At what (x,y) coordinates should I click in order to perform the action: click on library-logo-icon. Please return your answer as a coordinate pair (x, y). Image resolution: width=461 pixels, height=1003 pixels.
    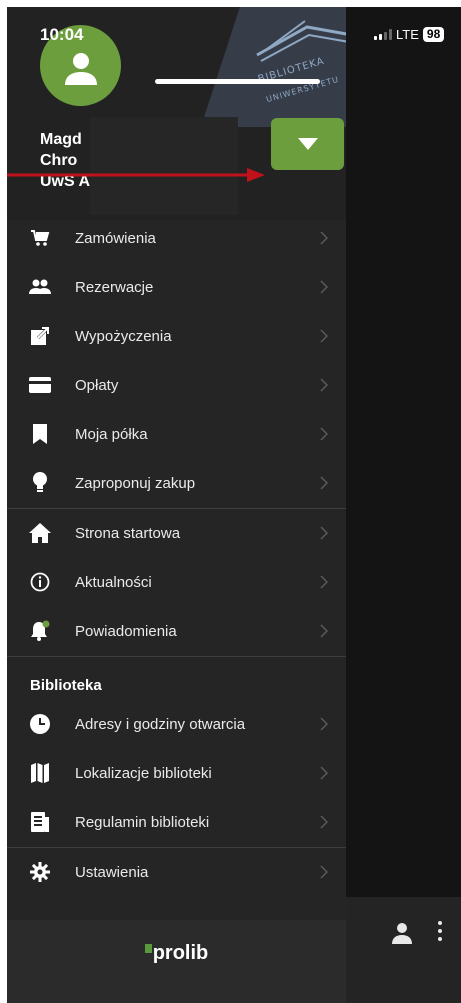
    Looking at the image, I should click on (301, 41).